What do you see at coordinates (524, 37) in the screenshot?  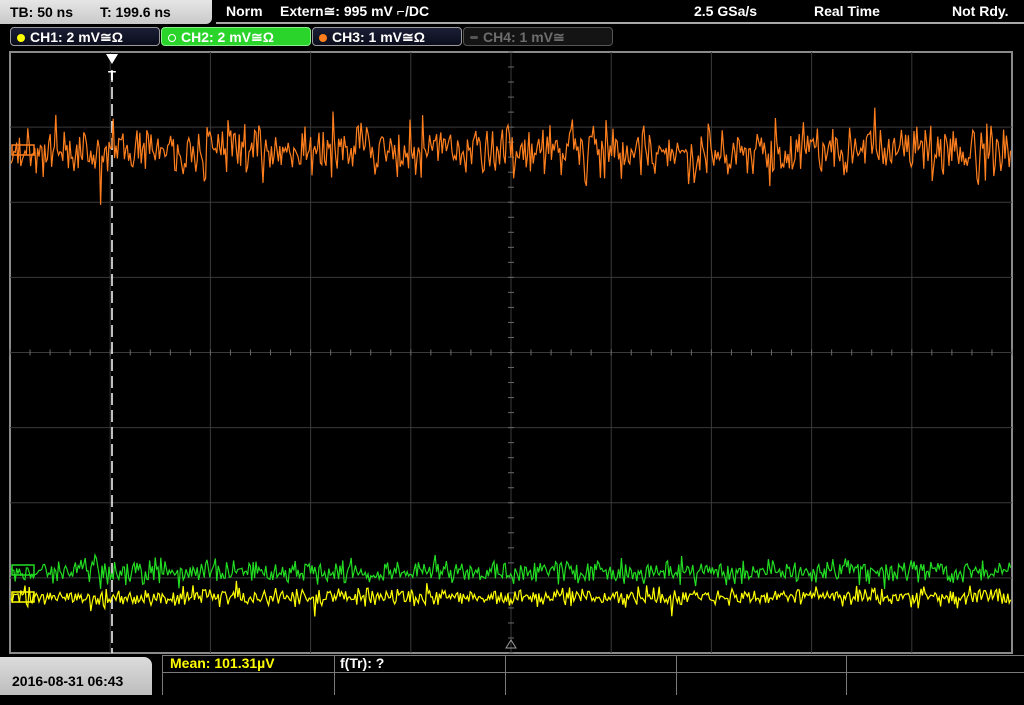 I see `channel-4-label: CH4: 1 mV≅` at bounding box center [524, 37].